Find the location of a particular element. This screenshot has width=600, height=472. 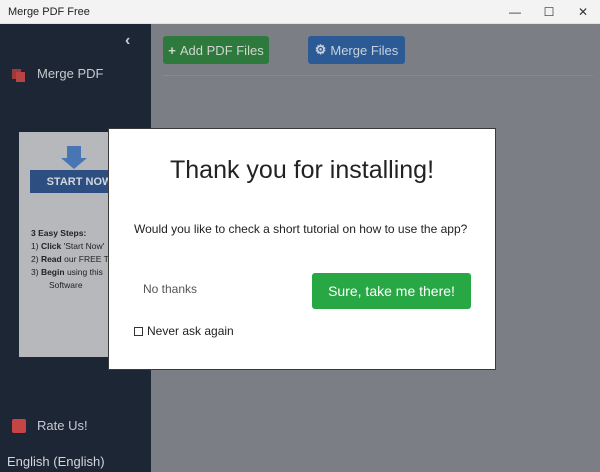

accept-tutorial-button: Sure, take me there! is located at coordinates (391, 291).